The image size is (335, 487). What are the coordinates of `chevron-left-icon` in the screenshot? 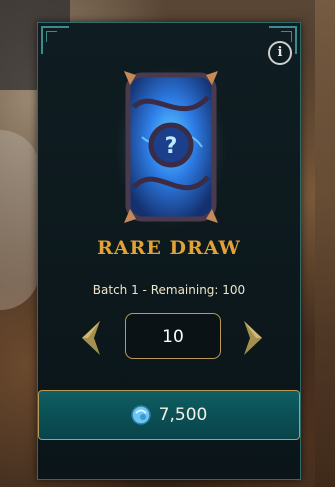 It's located at (91, 338).